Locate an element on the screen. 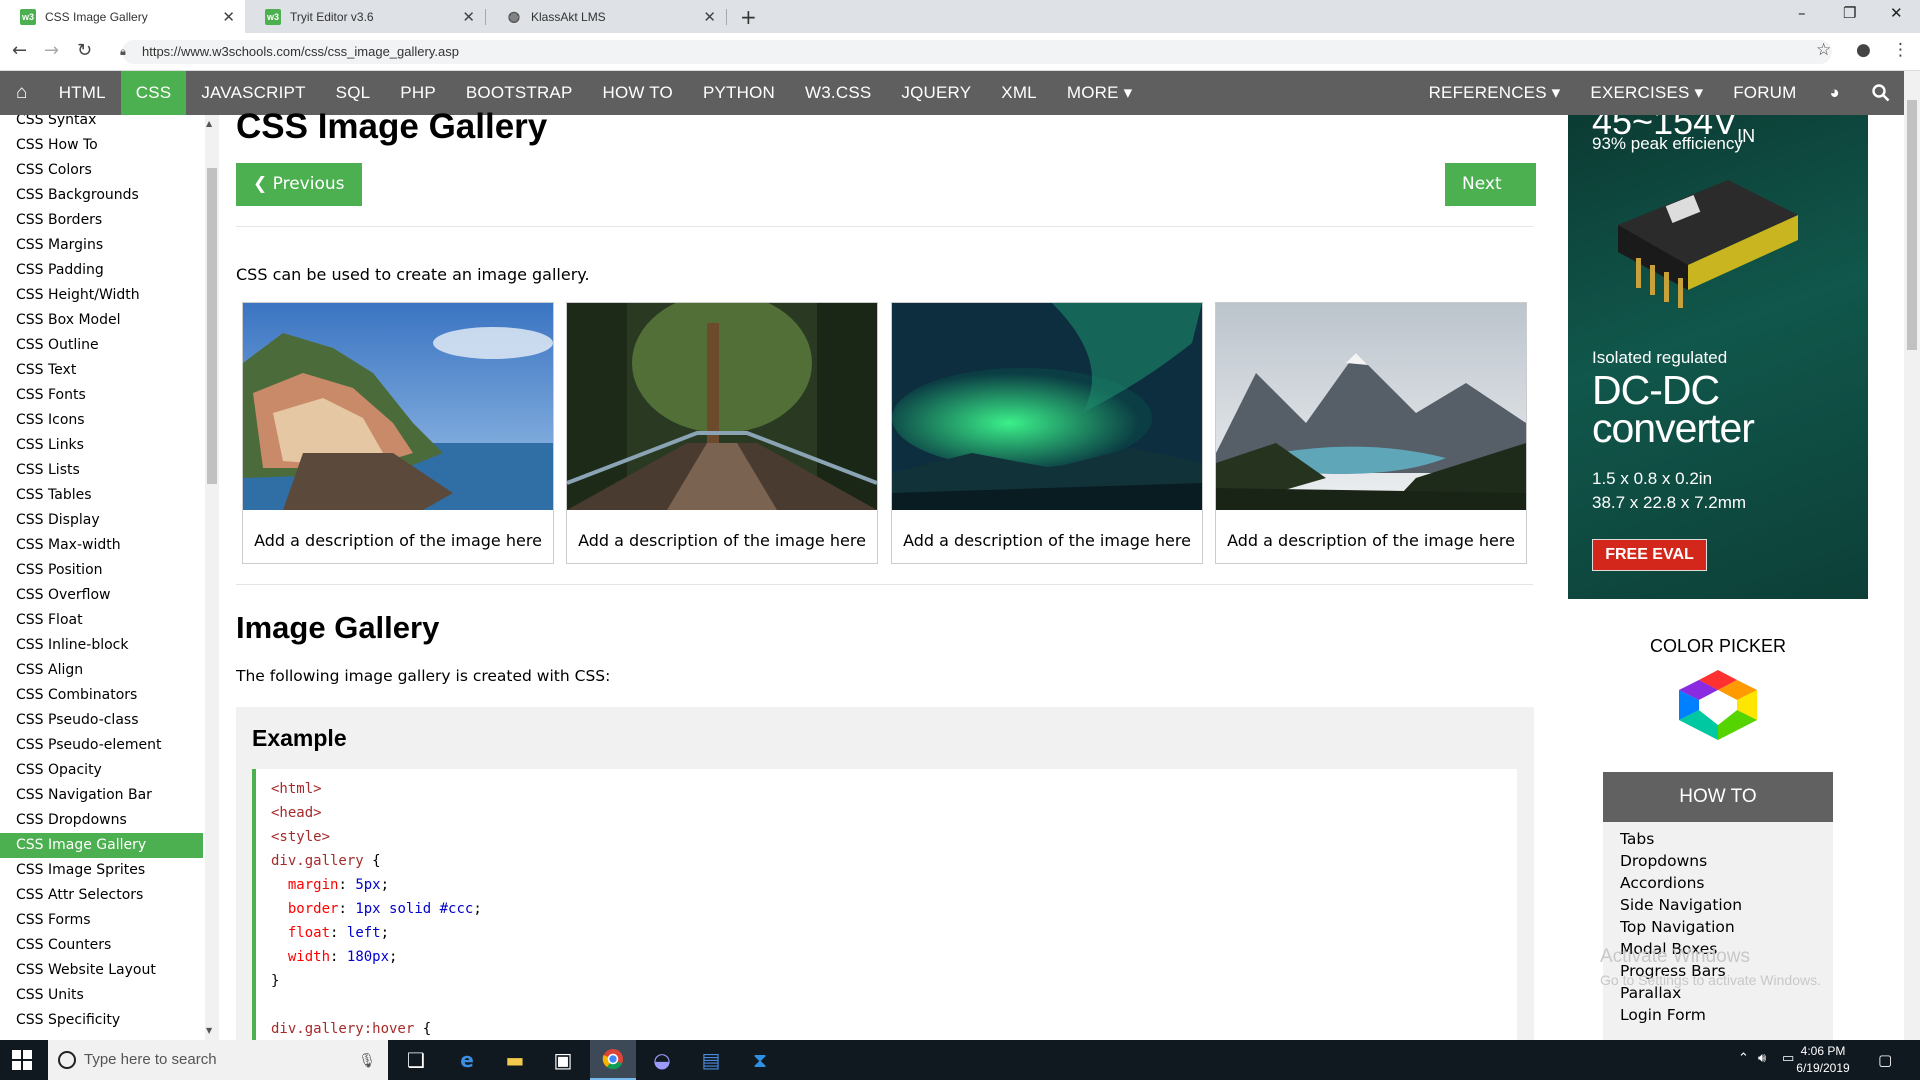  sidebar-item-css-text: CSS Text is located at coordinates (101, 370).